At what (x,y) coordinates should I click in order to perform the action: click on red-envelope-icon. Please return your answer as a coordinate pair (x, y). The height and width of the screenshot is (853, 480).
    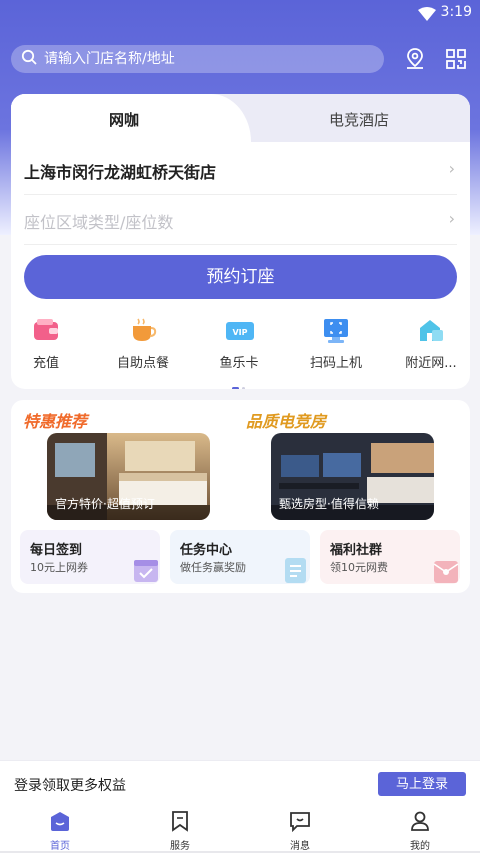
    Looking at the image, I should click on (446, 570).